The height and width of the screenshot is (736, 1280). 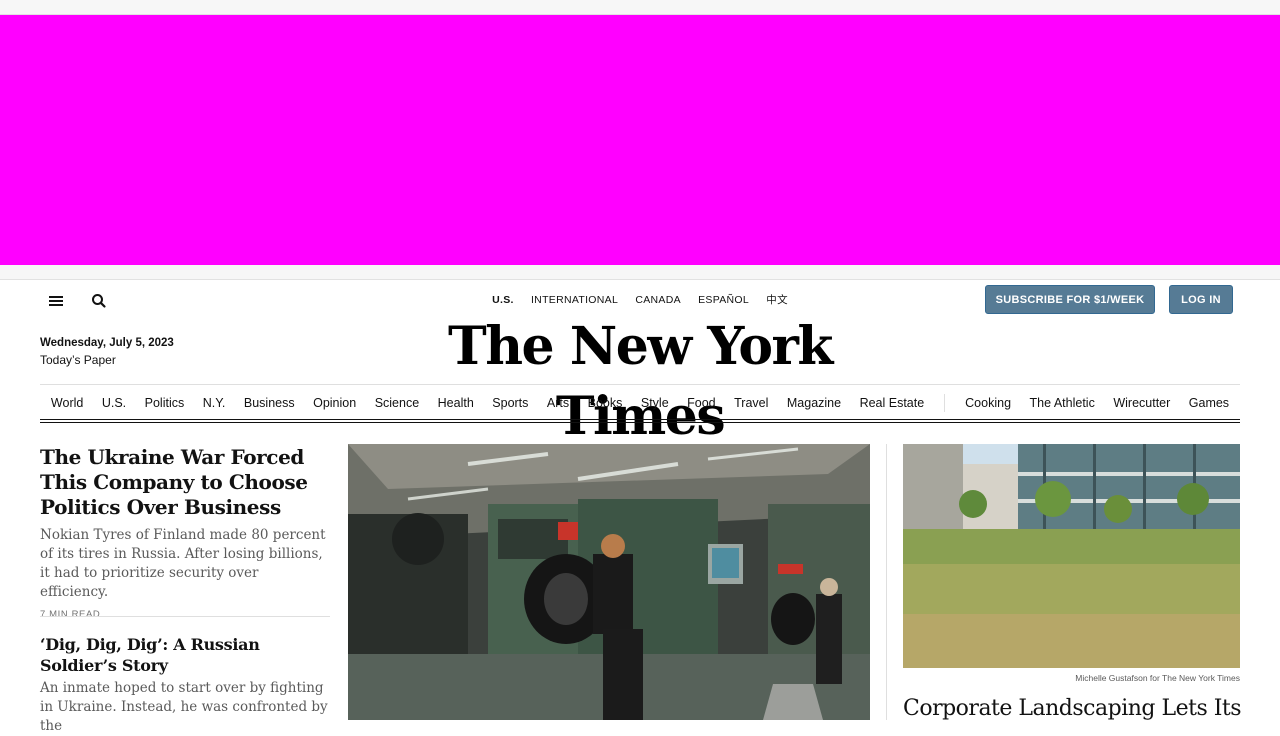 I want to click on edition-international: INTERNATIONAL, so click(x=574, y=300).